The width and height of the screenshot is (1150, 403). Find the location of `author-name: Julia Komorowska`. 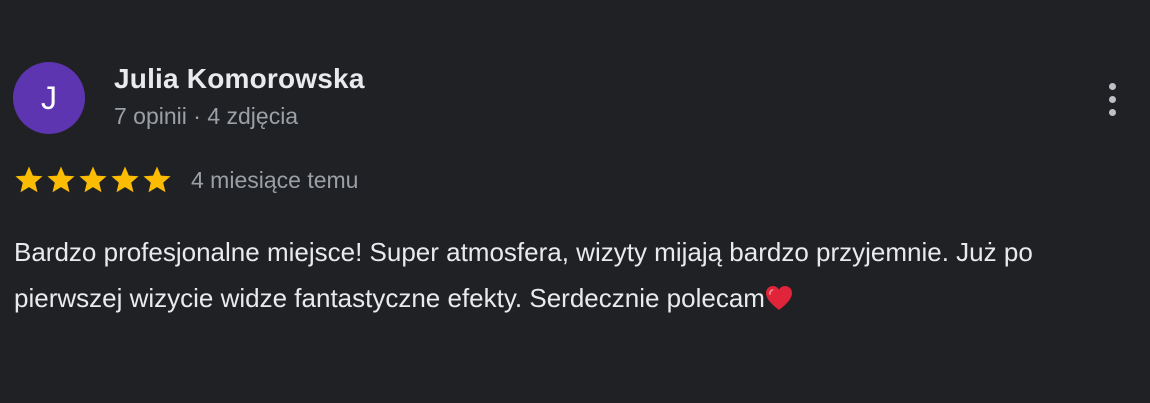

author-name: Julia Komorowska is located at coordinates (239, 79).